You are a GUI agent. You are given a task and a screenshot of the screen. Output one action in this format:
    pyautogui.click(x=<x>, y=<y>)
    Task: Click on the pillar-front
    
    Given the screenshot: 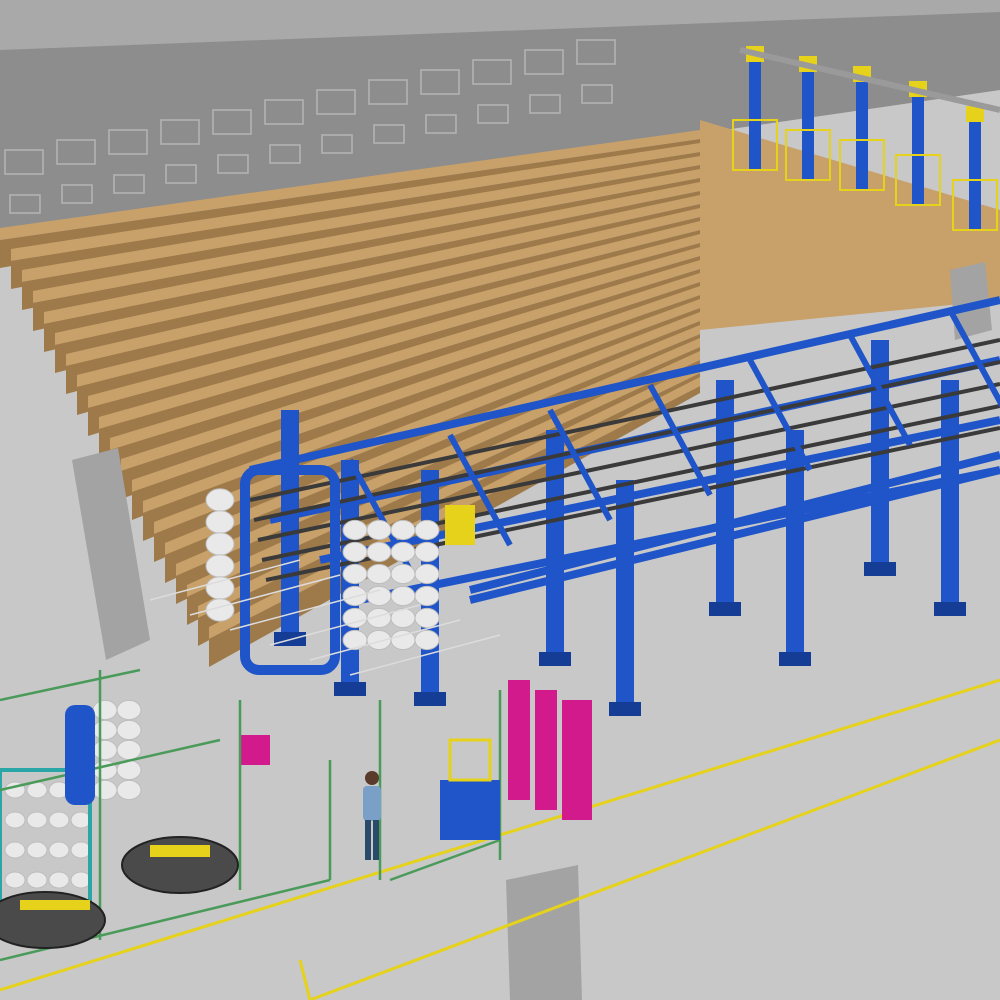 What is the action you would take?
    pyautogui.click(x=544, y=932)
    